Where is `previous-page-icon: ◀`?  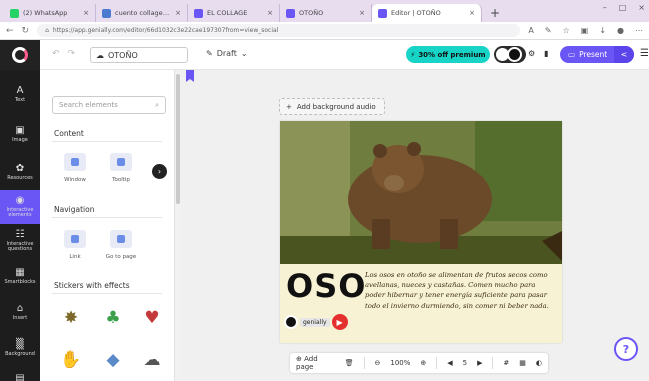 previous-page-icon: ◀ is located at coordinates (449, 363).